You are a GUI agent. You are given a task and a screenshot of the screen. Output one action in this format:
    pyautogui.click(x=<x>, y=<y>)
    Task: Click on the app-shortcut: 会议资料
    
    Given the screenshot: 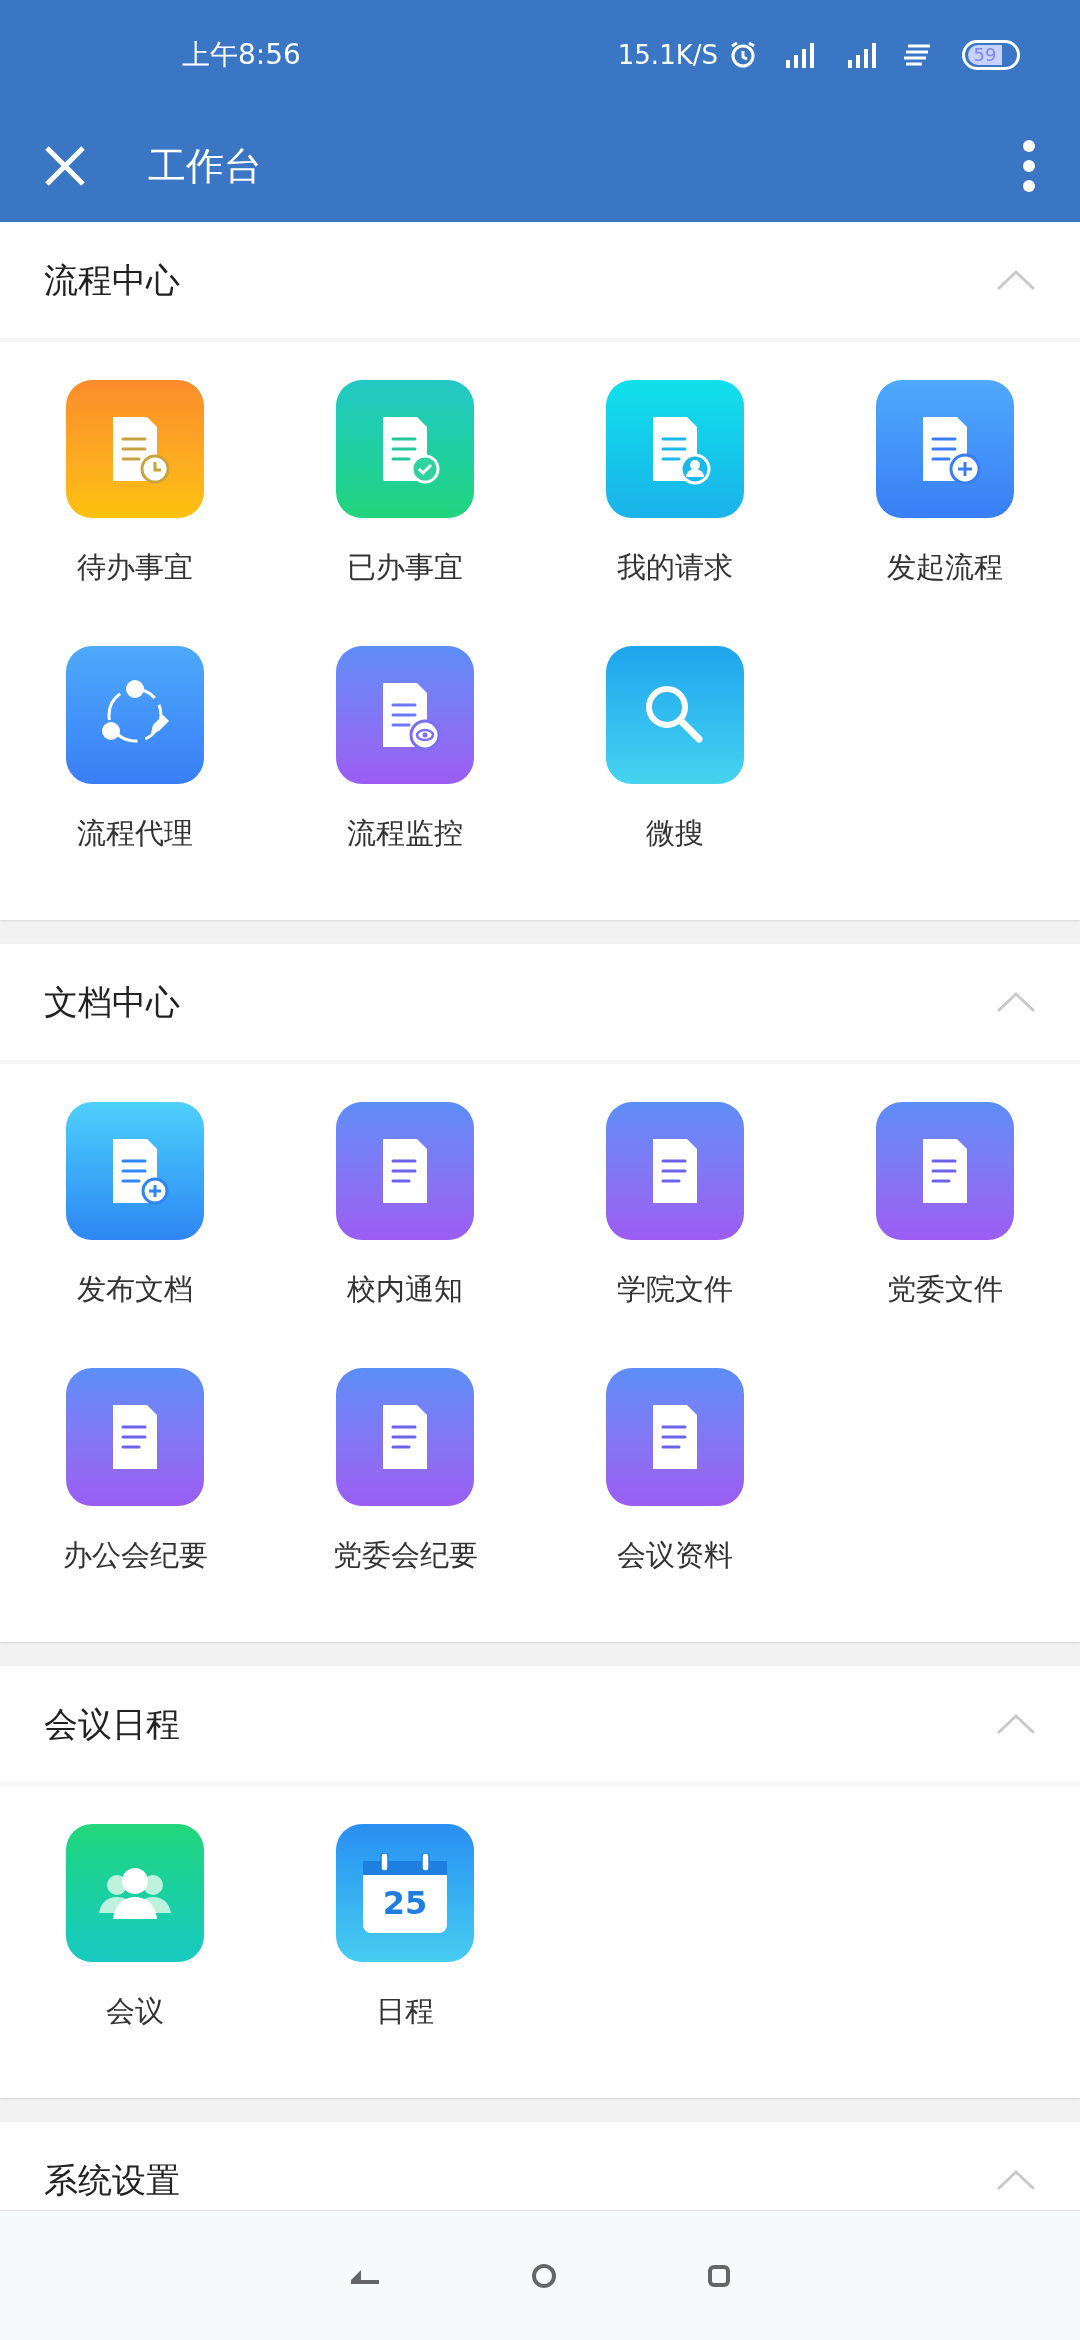 What is the action you would take?
    pyautogui.click(x=675, y=1499)
    